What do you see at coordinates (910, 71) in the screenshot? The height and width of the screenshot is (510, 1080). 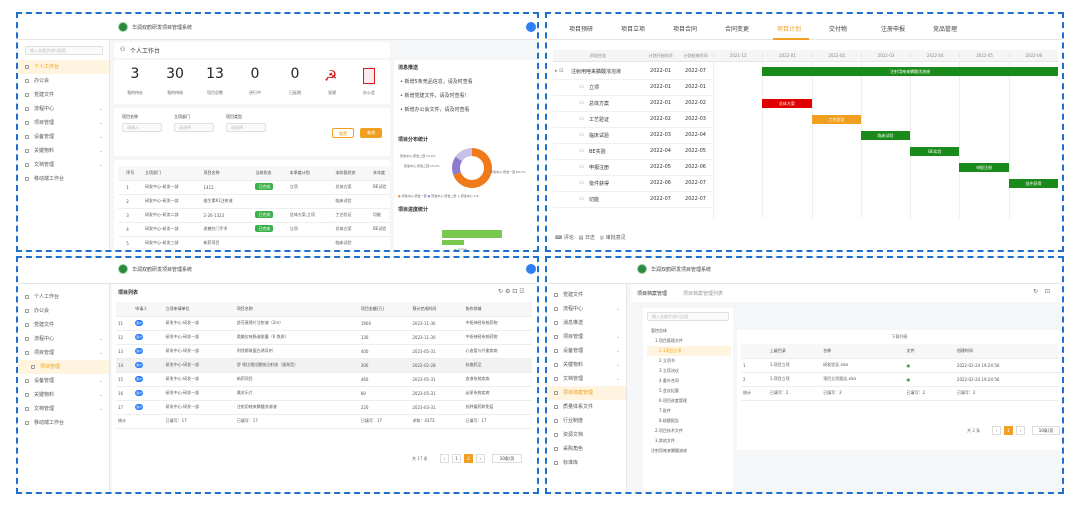 I see `gantt-bar: 注射用唑来膦酸浓溶液` at bounding box center [910, 71].